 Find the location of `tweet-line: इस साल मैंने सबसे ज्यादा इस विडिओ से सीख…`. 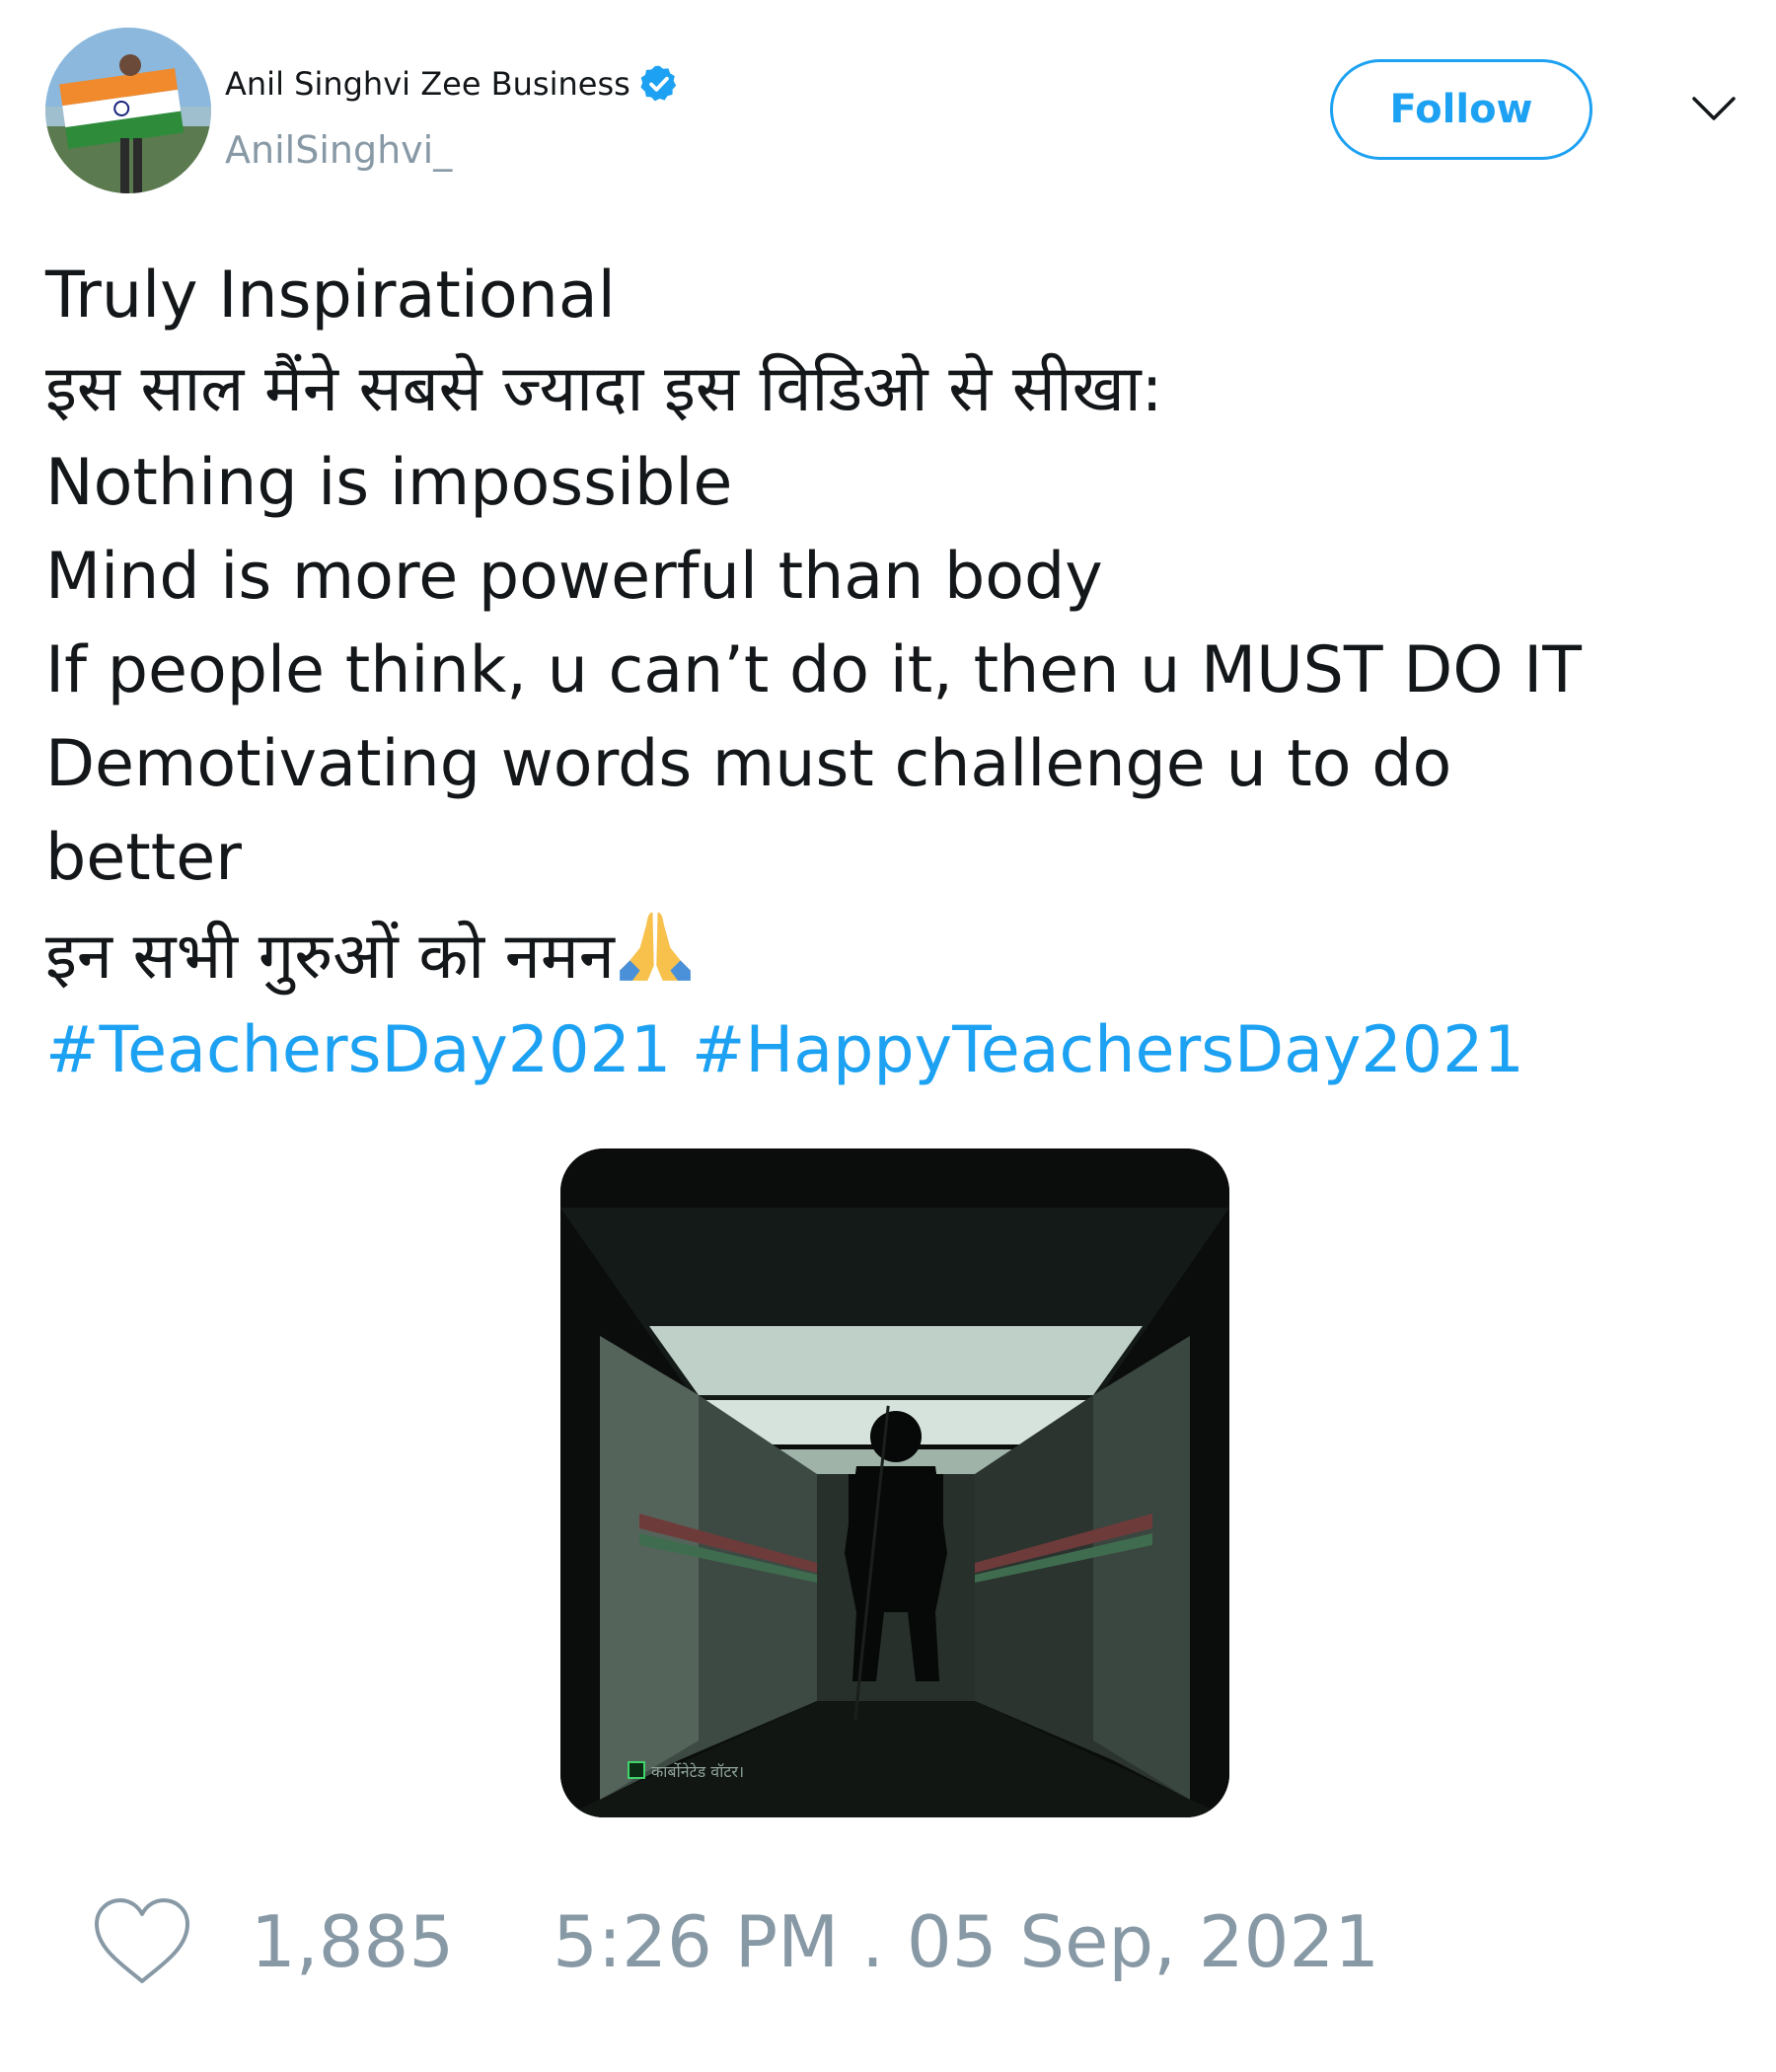

tweet-line: इस साल मैंने सबसे ज्यादा इस विडिओ से सीख… is located at coordinates (604, 389).